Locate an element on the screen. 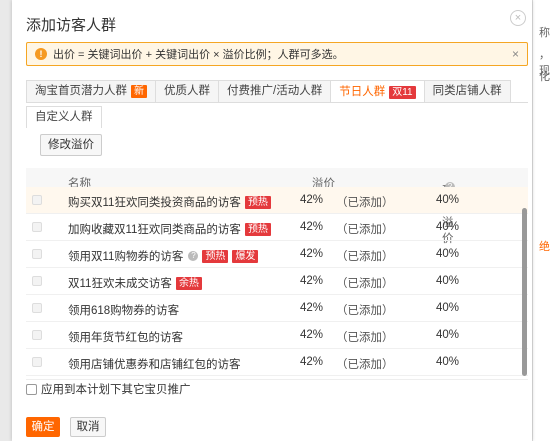 This screenshot has height=441, width=550. table-row: 领用店铺优惠券和店铺红包的访客 42% （已添加） 40% is located at coordinates (277, 362).